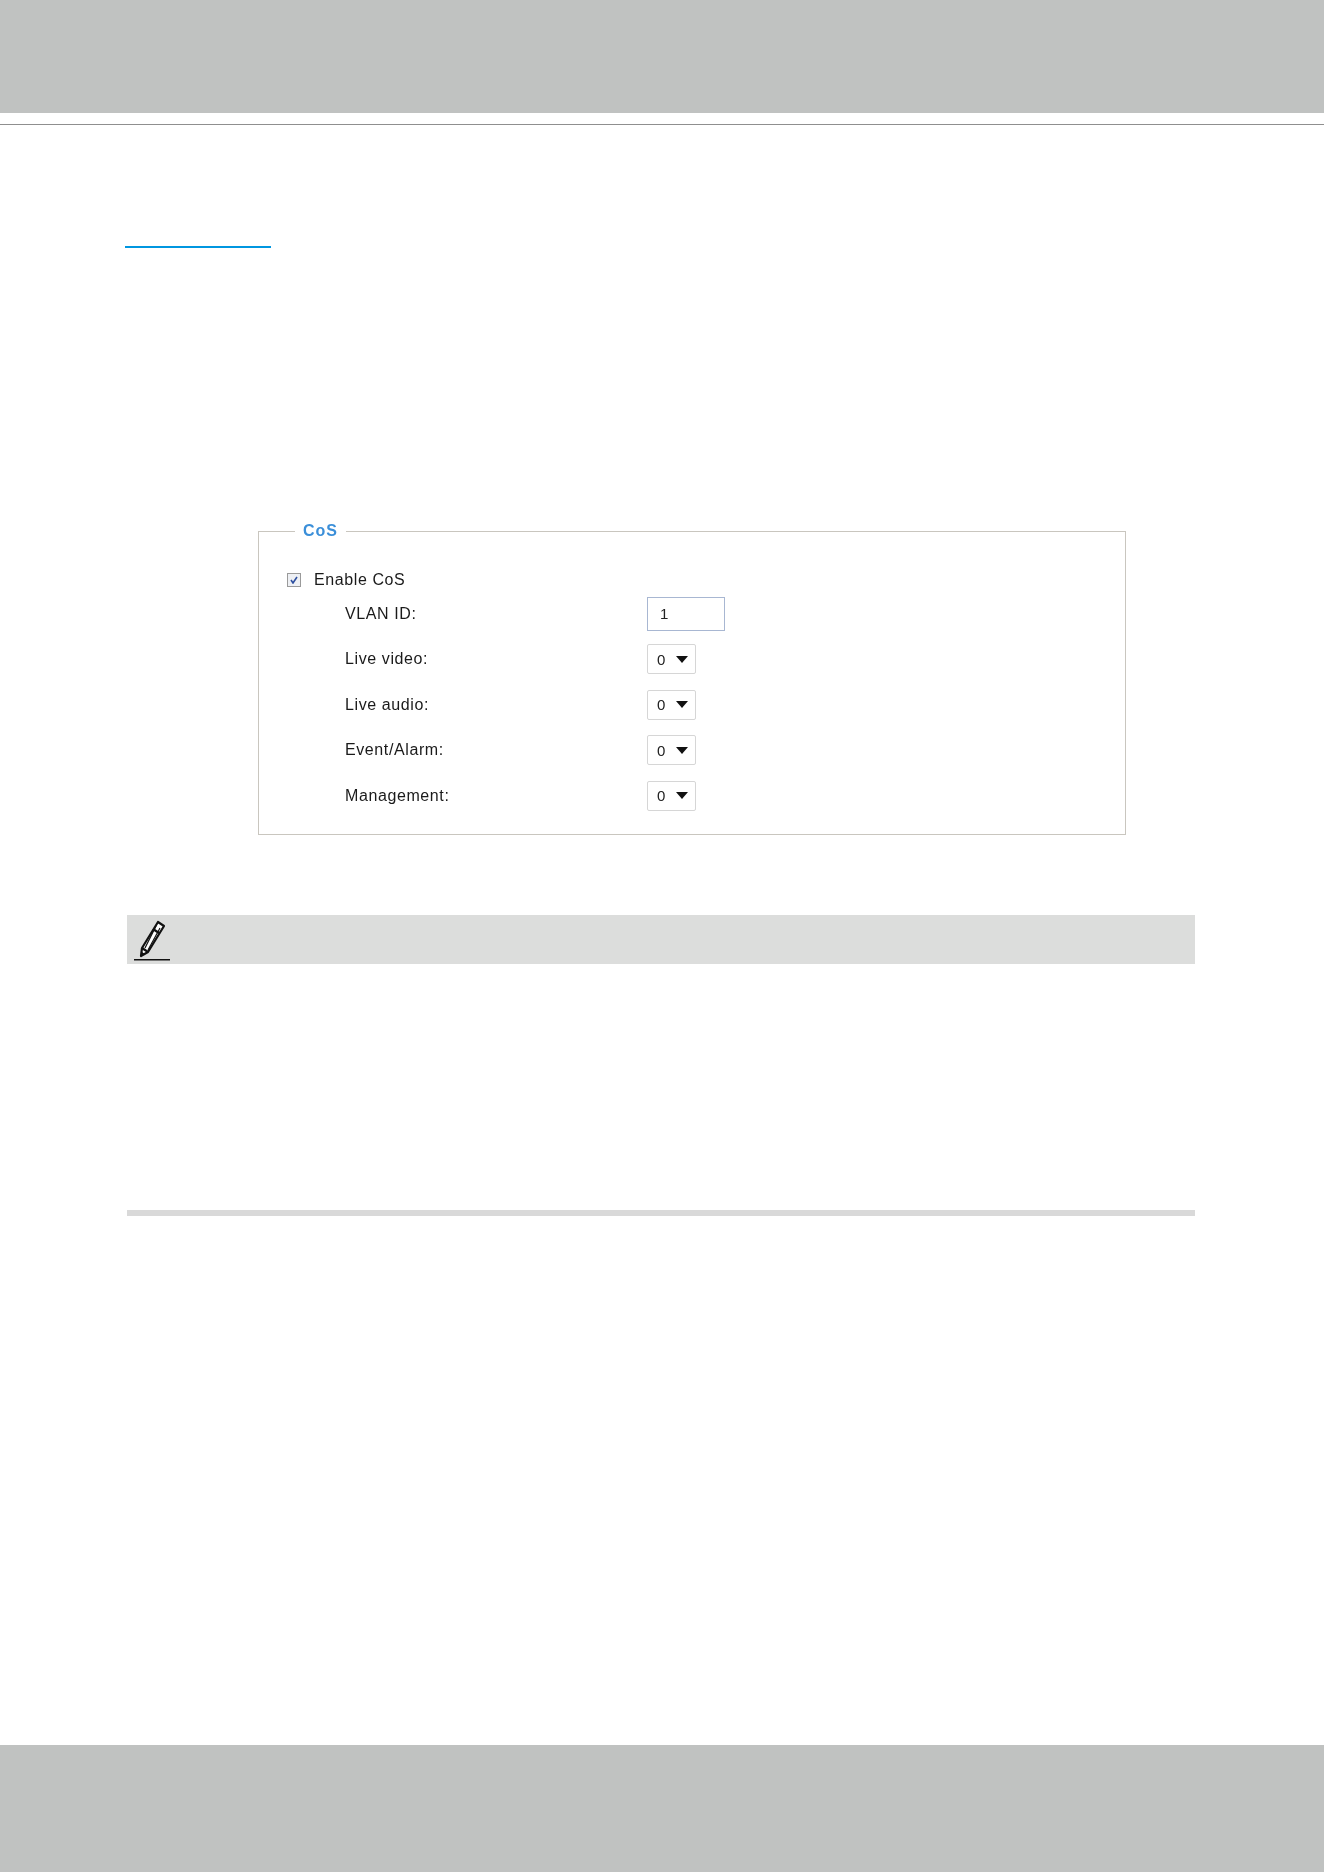 The image size is (1324, 1872). Describe the element at coordinates (360, 580) in the screenshot. I see `checkbox-label: Enable CoS` at that location.